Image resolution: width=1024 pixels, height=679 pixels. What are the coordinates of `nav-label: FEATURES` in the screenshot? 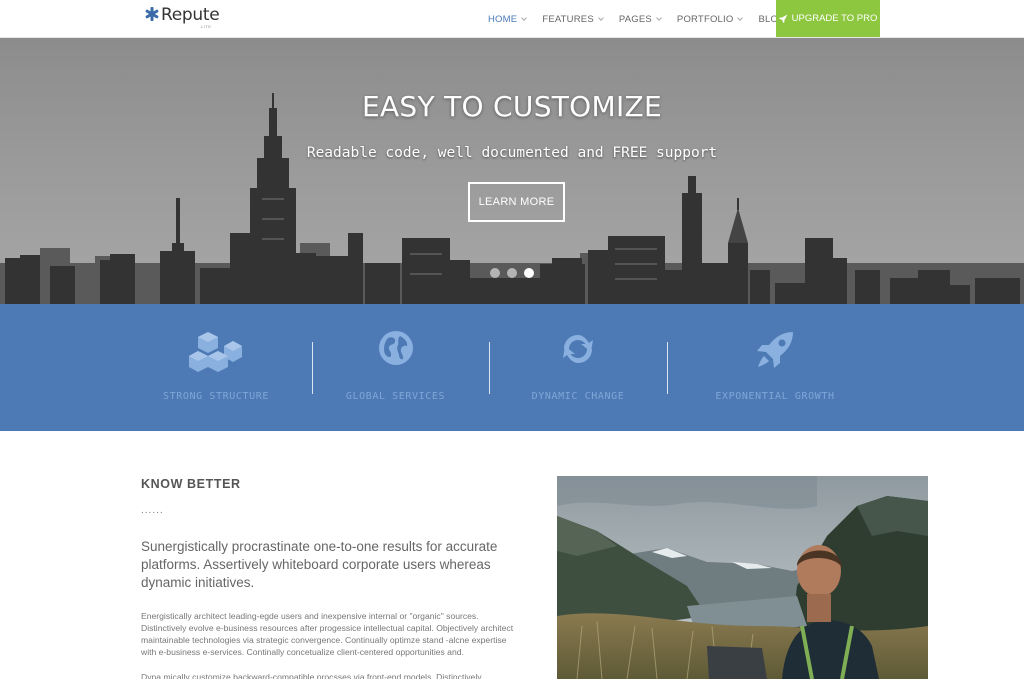 It's located at (568, 19).